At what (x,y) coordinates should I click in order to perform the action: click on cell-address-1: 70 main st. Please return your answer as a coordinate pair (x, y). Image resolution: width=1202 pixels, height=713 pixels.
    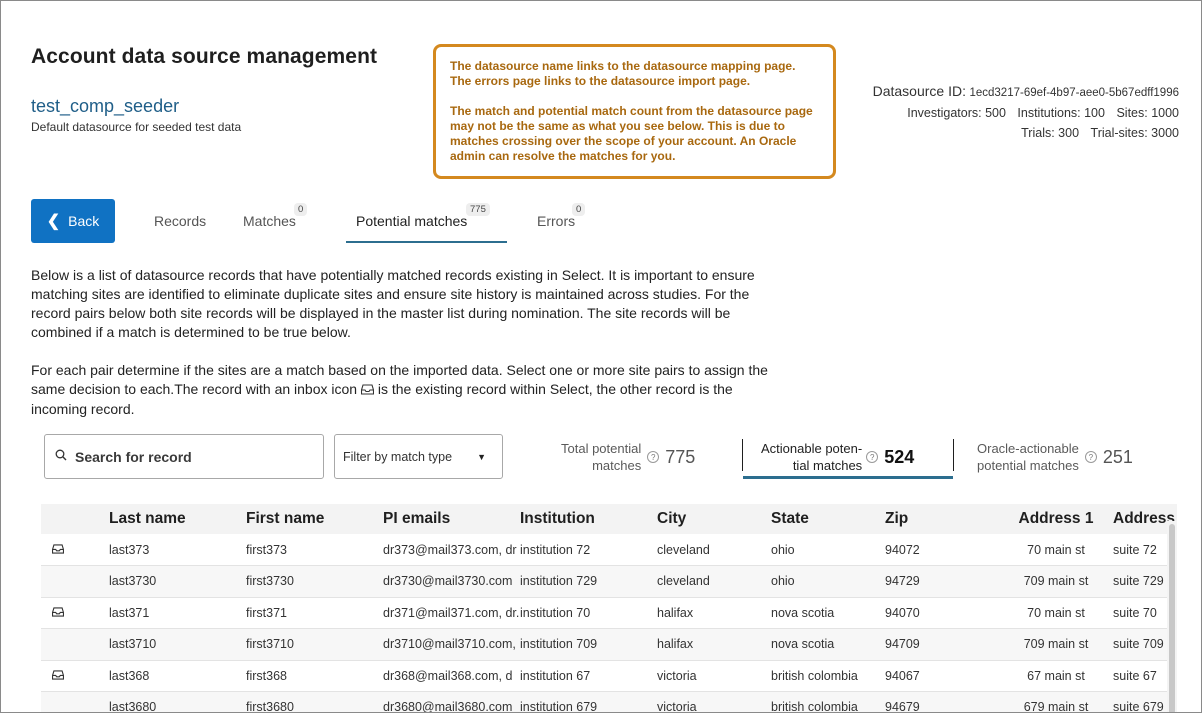
    Looking at the image, I should click on (1056, 550).